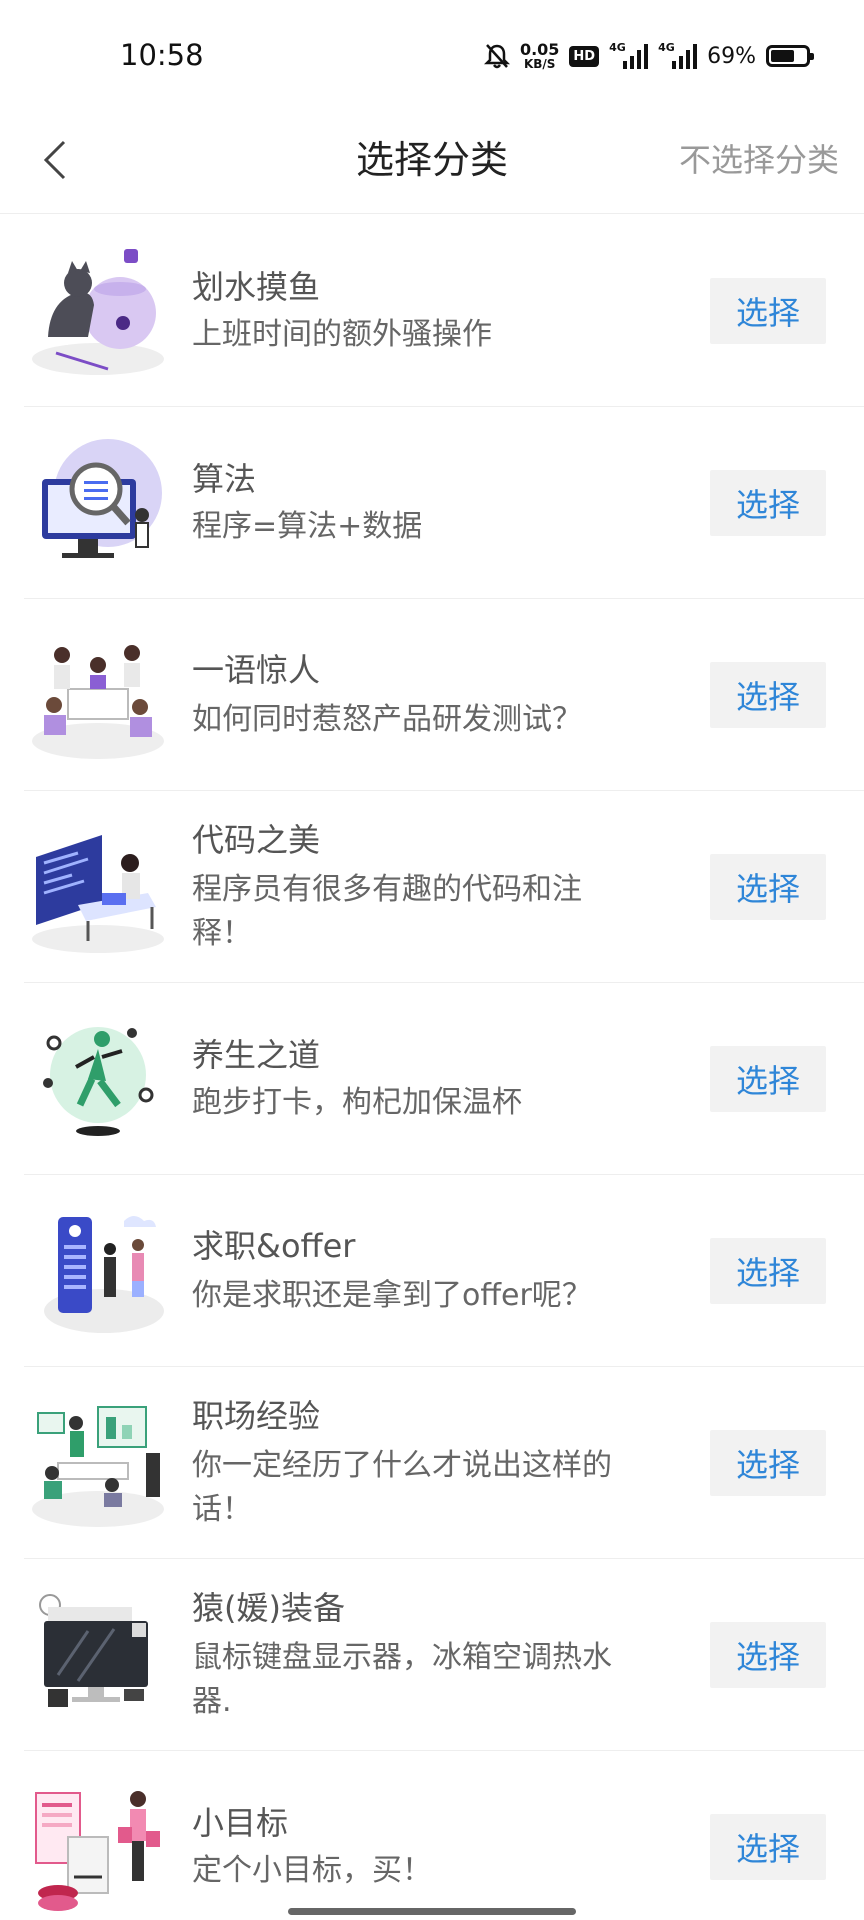 The height and width of the screenshot is (1920, 864). What do you see at coordinates (387, 719) in the screenshot?
I see `category-desc: 如何同时惹怒产品研发测试？` at bounding box center [387, 719].